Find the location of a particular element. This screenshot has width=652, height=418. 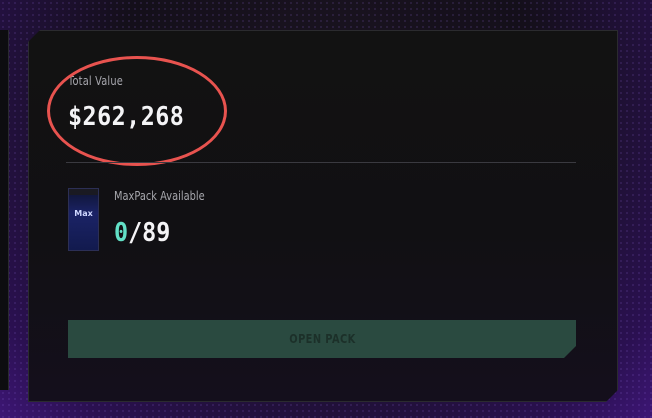

maxpack-available-count: 0 is located at coordinates (121, 233).